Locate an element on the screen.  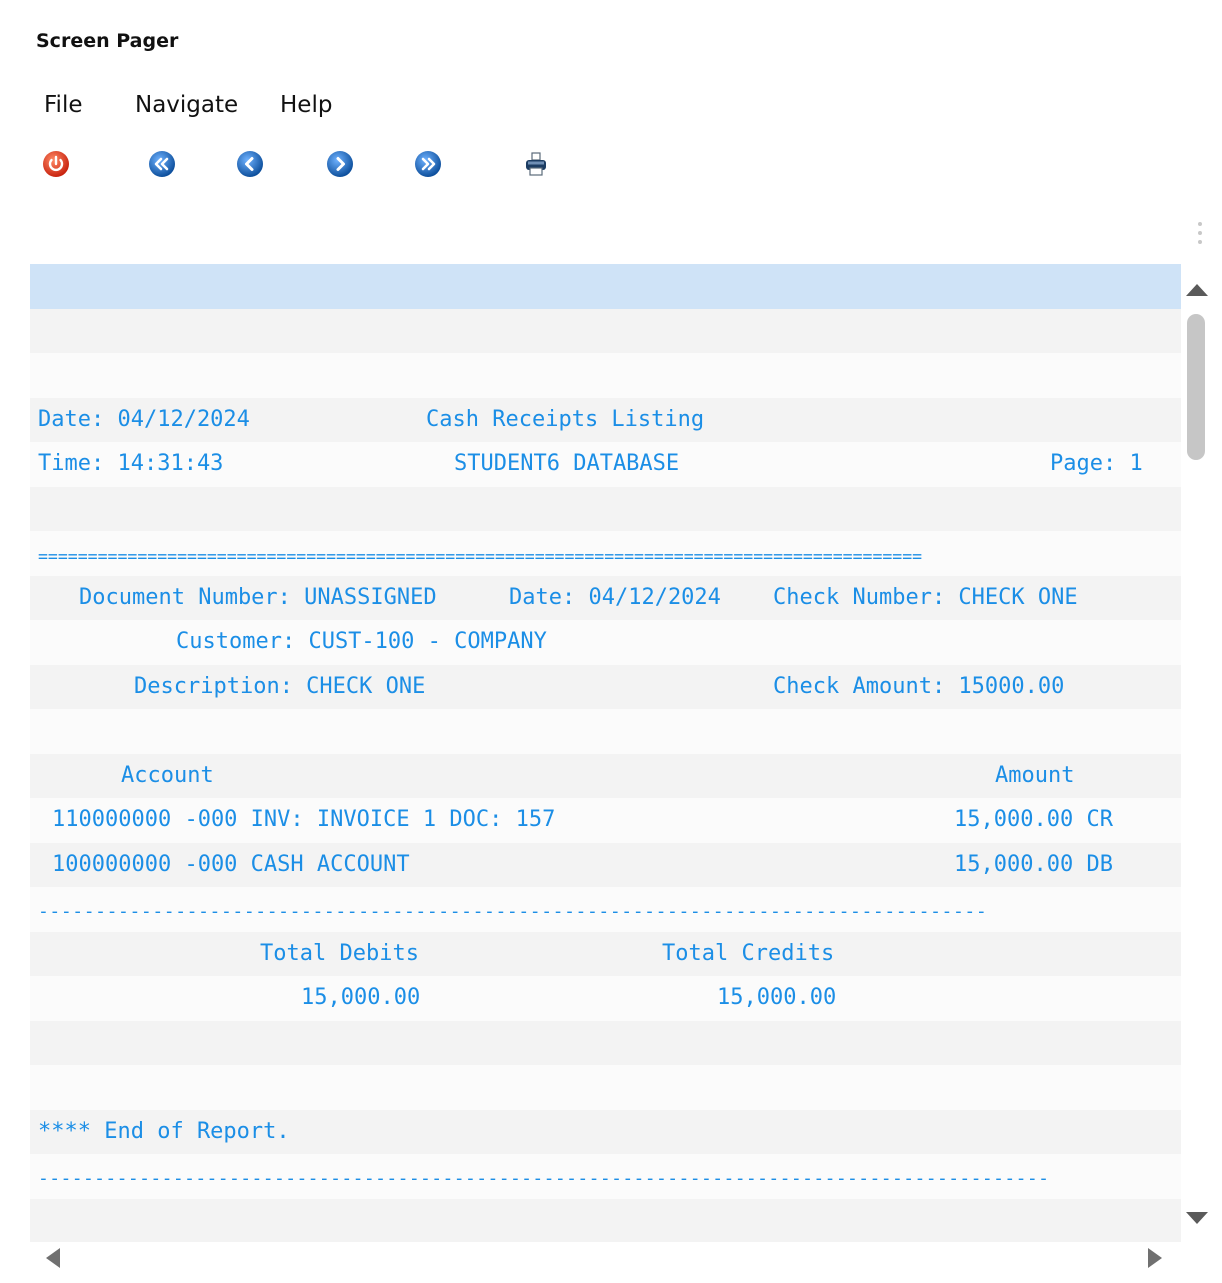
first-page-button is located at coordinates (162, 164).